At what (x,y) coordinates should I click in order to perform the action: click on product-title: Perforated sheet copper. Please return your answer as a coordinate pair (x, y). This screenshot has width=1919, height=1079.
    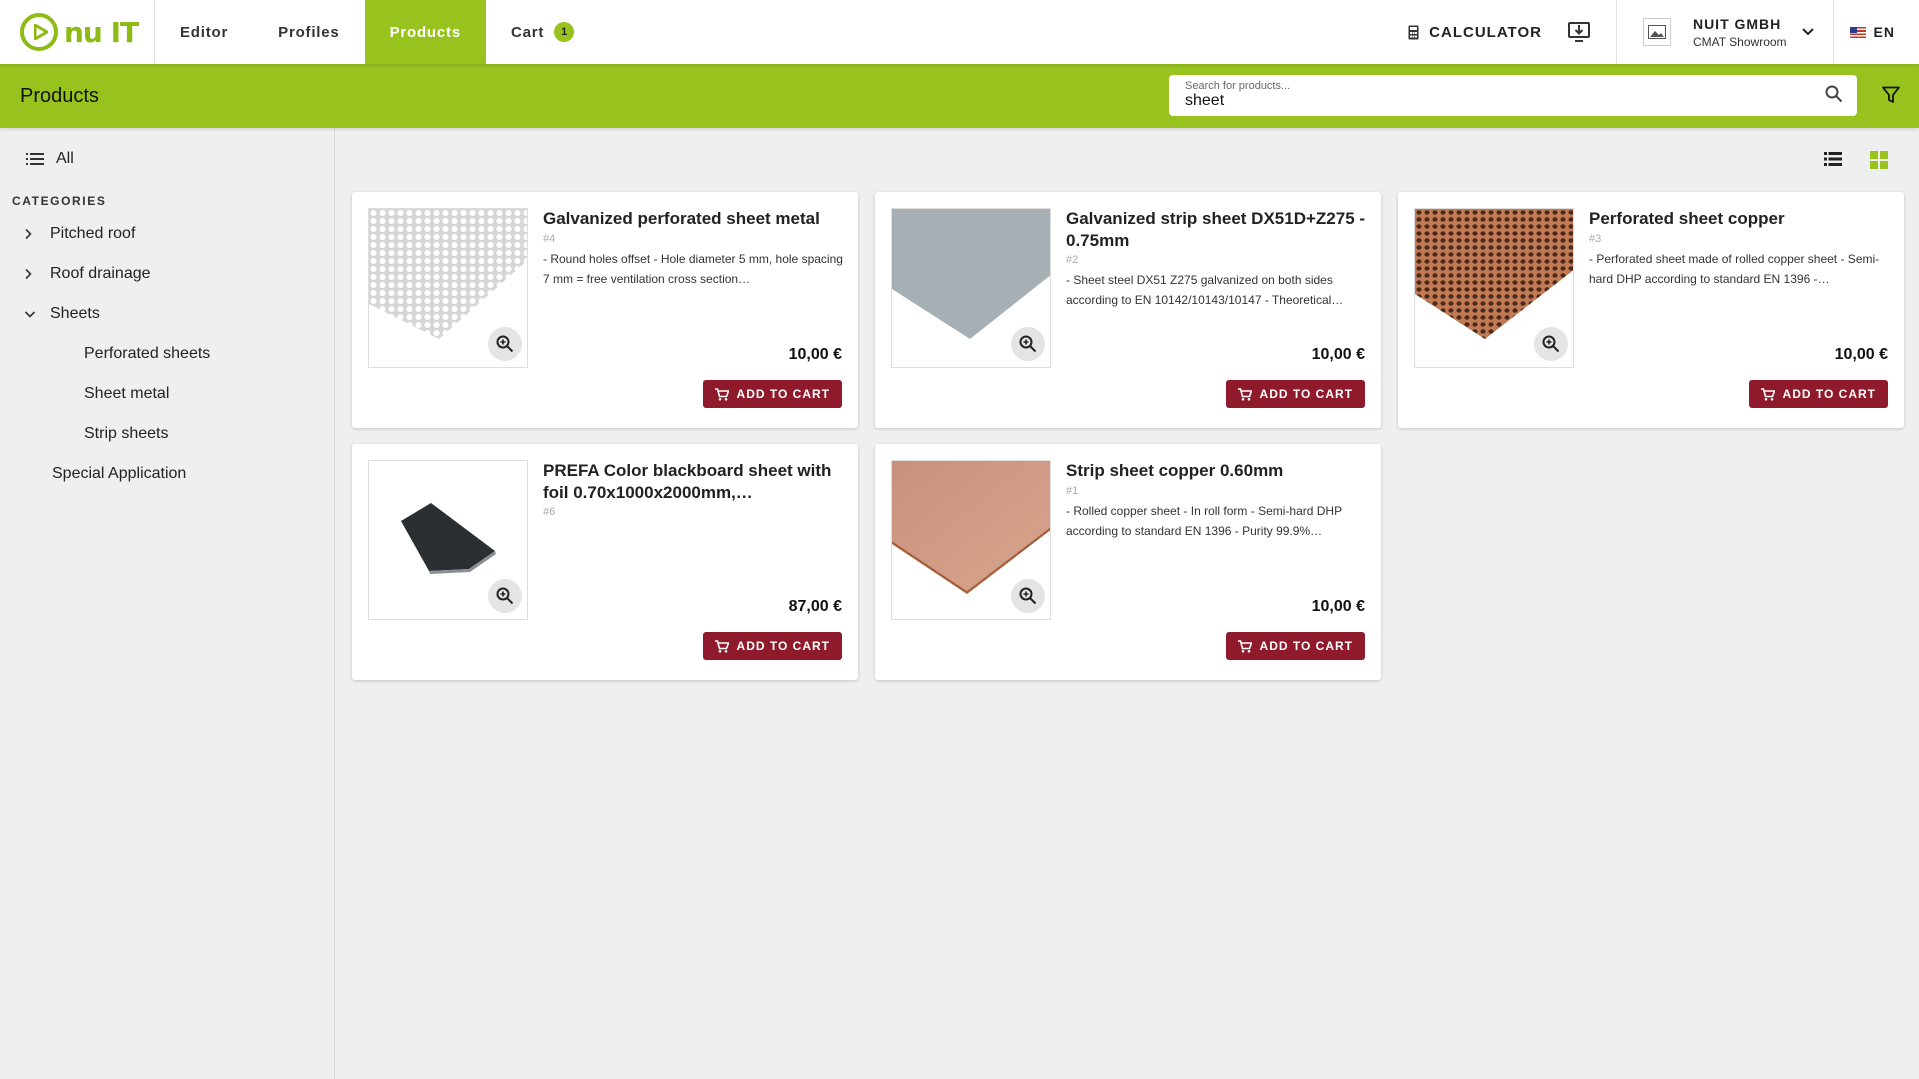
    Looking at the image, I should click on (1739, 219).